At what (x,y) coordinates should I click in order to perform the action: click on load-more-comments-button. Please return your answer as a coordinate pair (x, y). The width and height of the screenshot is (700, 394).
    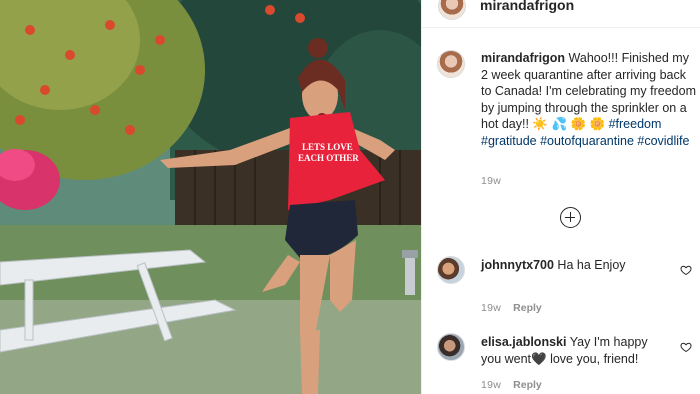
    Looking at the image, I should click on (570, 217).